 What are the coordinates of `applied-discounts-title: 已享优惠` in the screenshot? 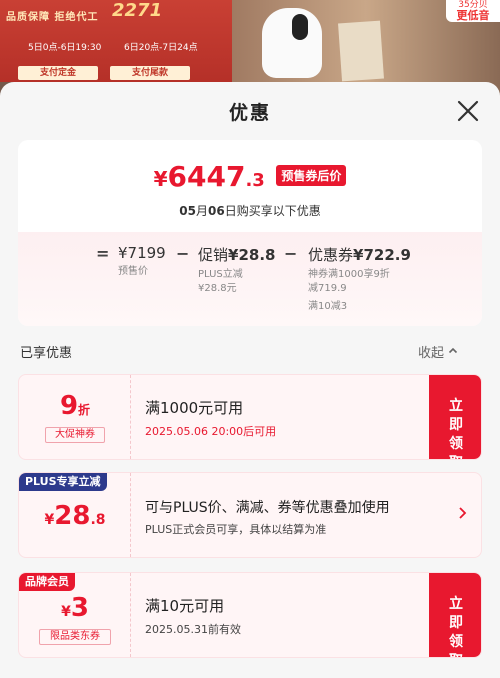 It's located at (46, 353).